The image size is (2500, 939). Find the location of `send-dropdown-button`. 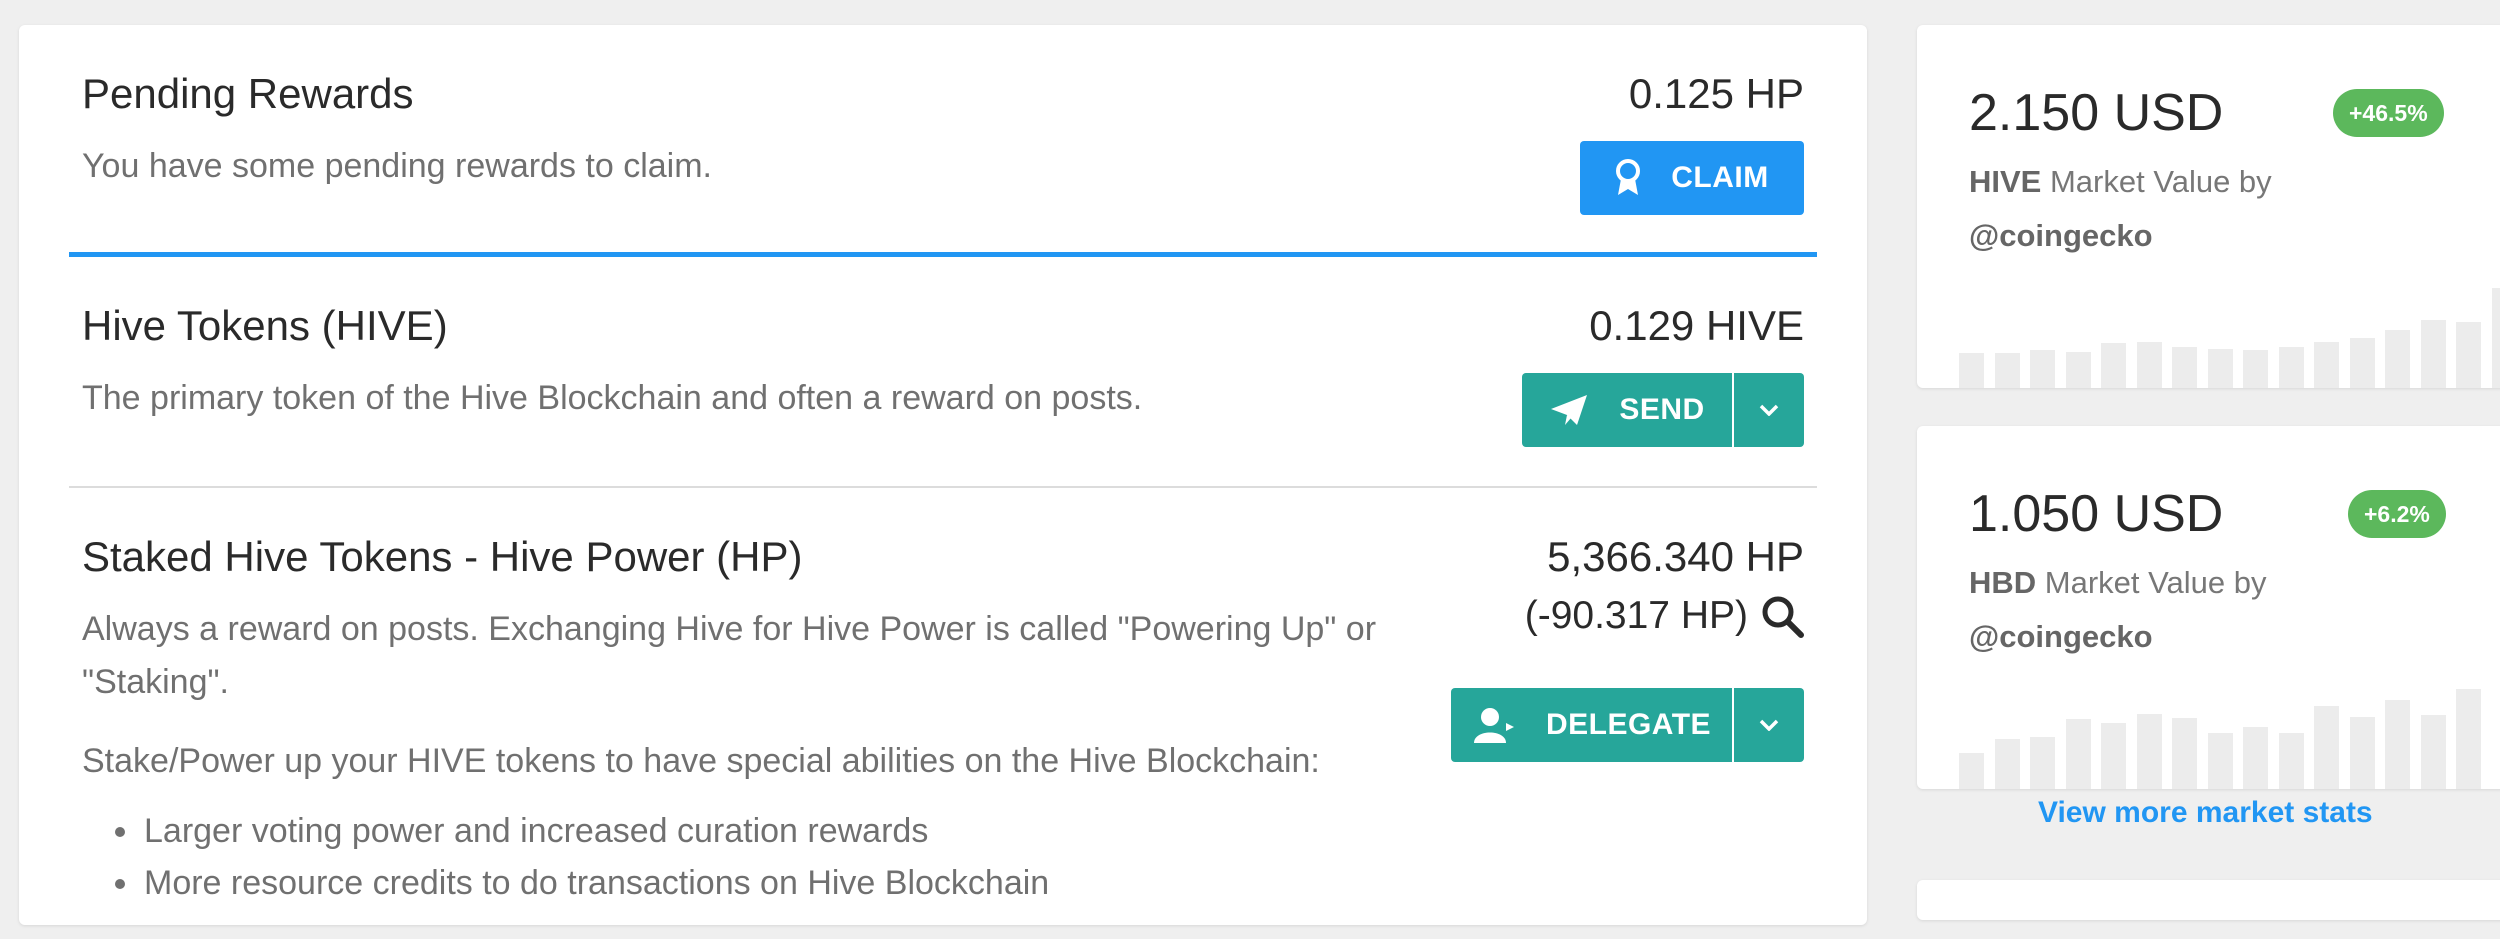

send-dropdown-button is located at coordinates (1769, 410).